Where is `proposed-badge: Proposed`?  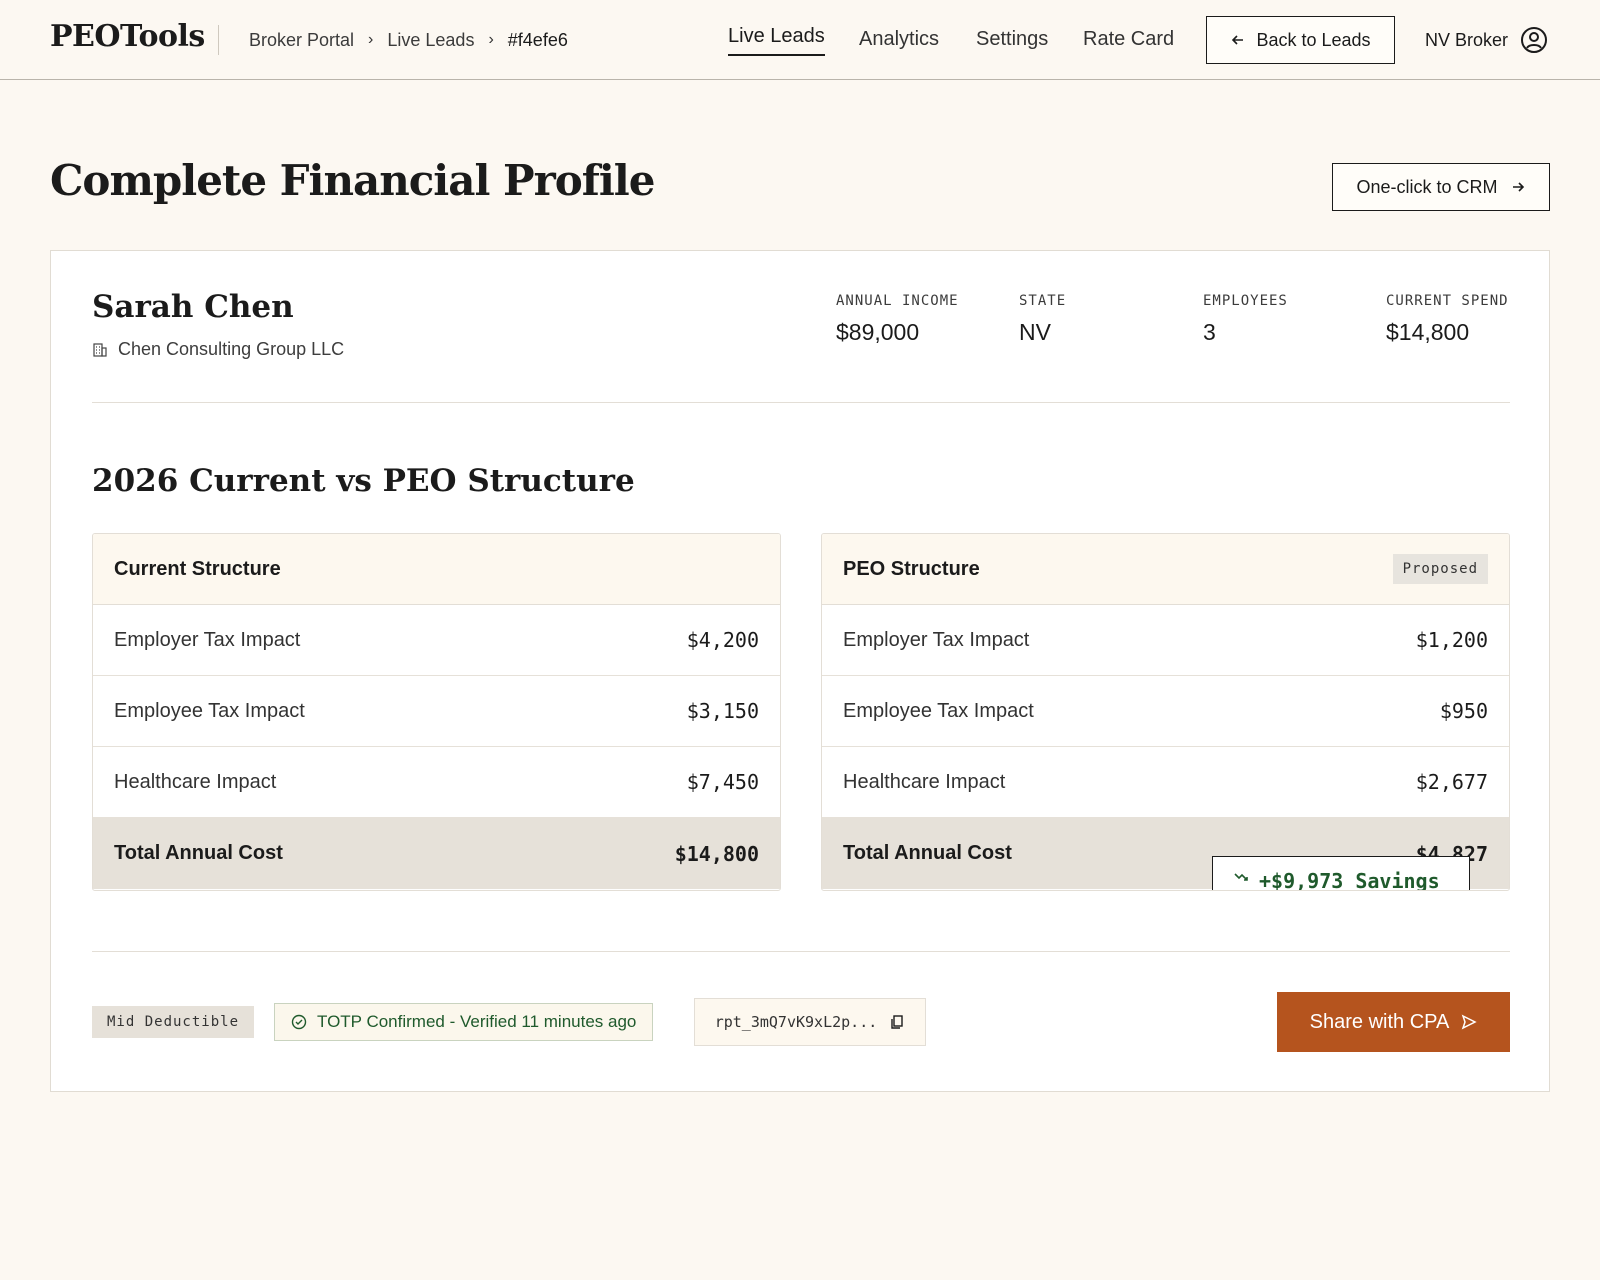
proposed-badge: Proposed is located at coordinates (1440, 569).